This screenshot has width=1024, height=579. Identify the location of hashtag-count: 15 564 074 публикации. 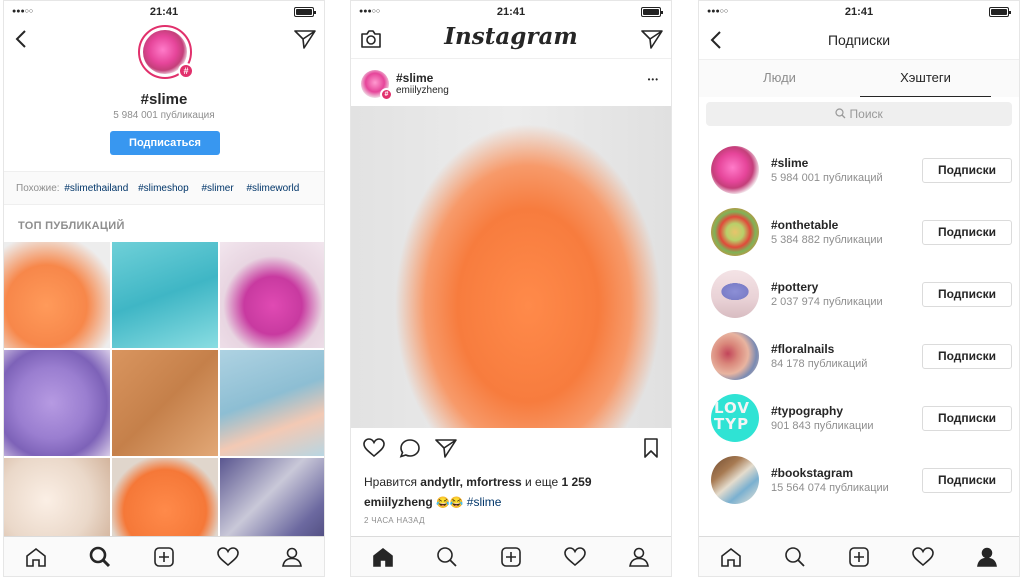
(830, 488).